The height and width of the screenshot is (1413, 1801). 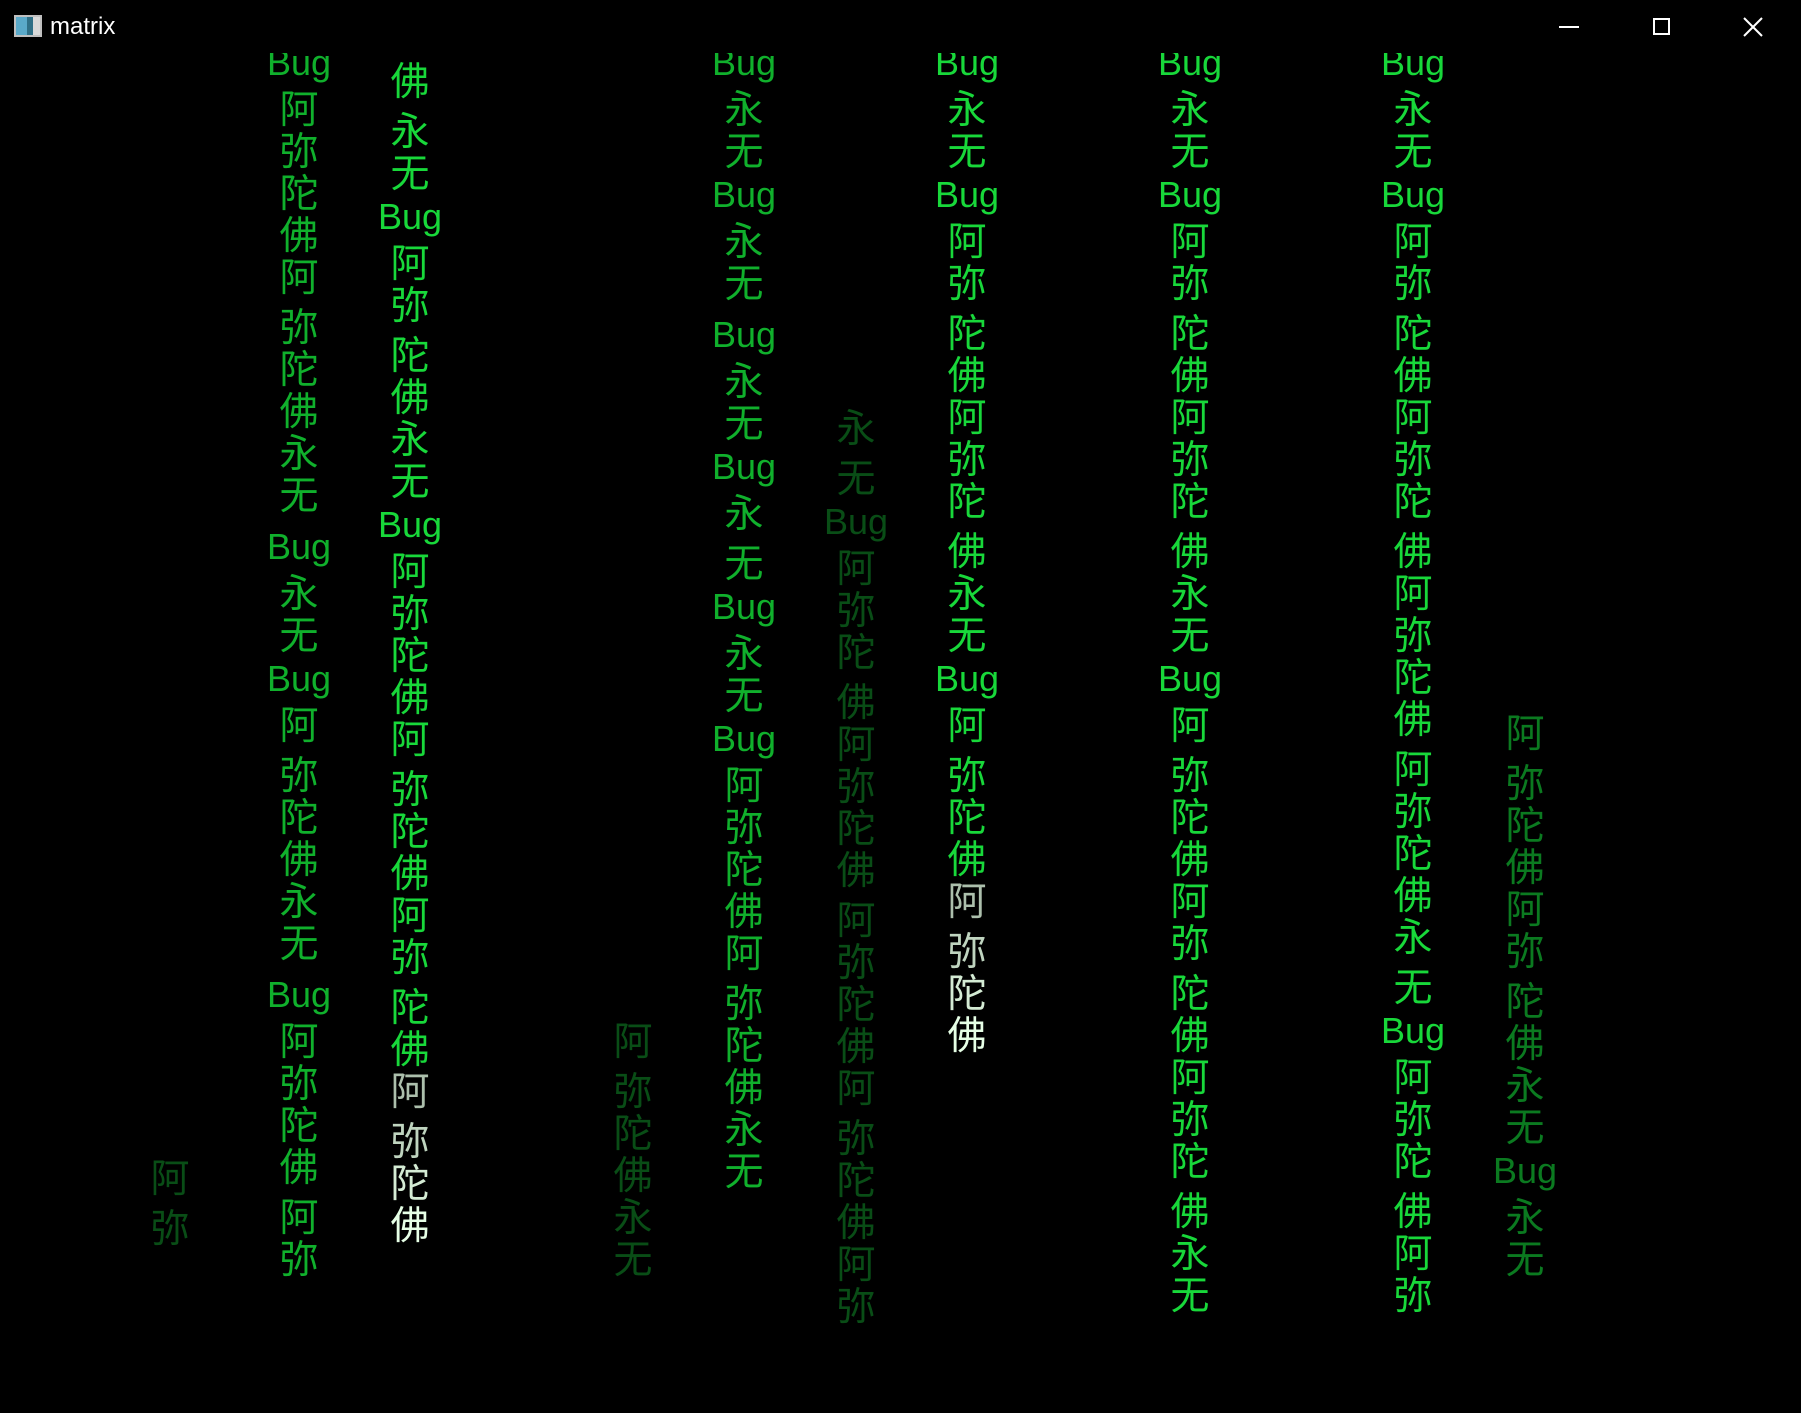 I want to click on window-title: matrix, so click(x=83, y=26).